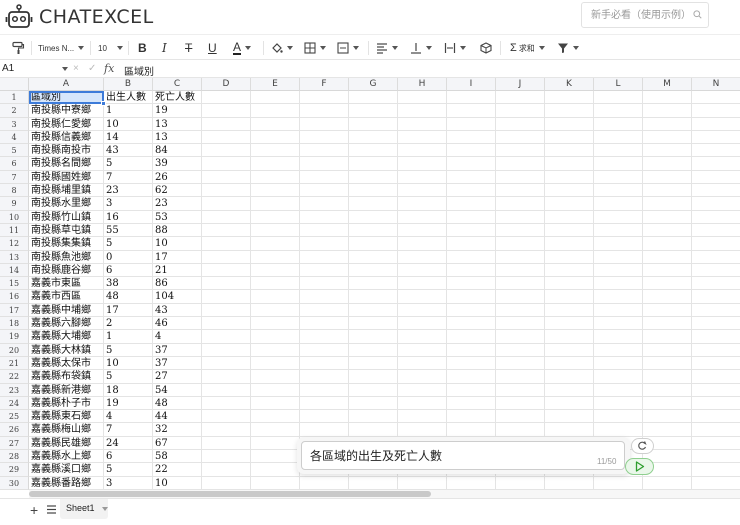  What do you see at coordinates (14, 84) in the screenshot?
I see `select-all-corner` at bounding box center [14, 84].